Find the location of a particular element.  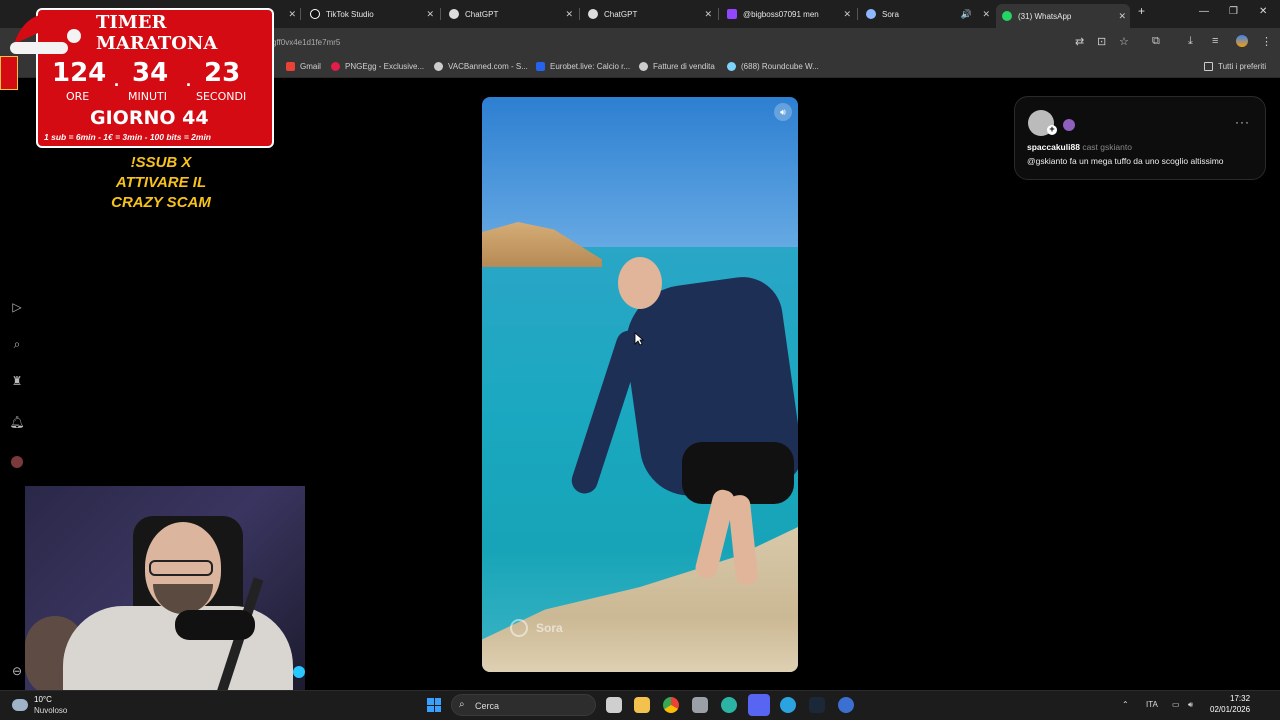

pngegg-icon is located at coordinates (335, 66).